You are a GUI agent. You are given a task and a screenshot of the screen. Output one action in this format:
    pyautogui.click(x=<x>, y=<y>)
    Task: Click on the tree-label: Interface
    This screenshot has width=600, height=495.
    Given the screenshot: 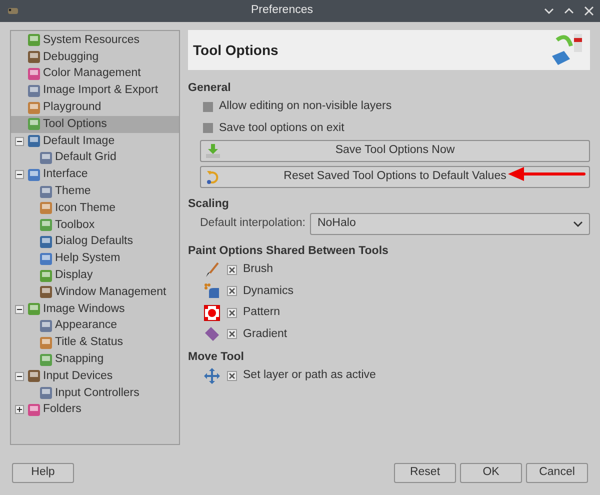 What is the action you would take?
    pyautogui.click(x=65, y=174)
    